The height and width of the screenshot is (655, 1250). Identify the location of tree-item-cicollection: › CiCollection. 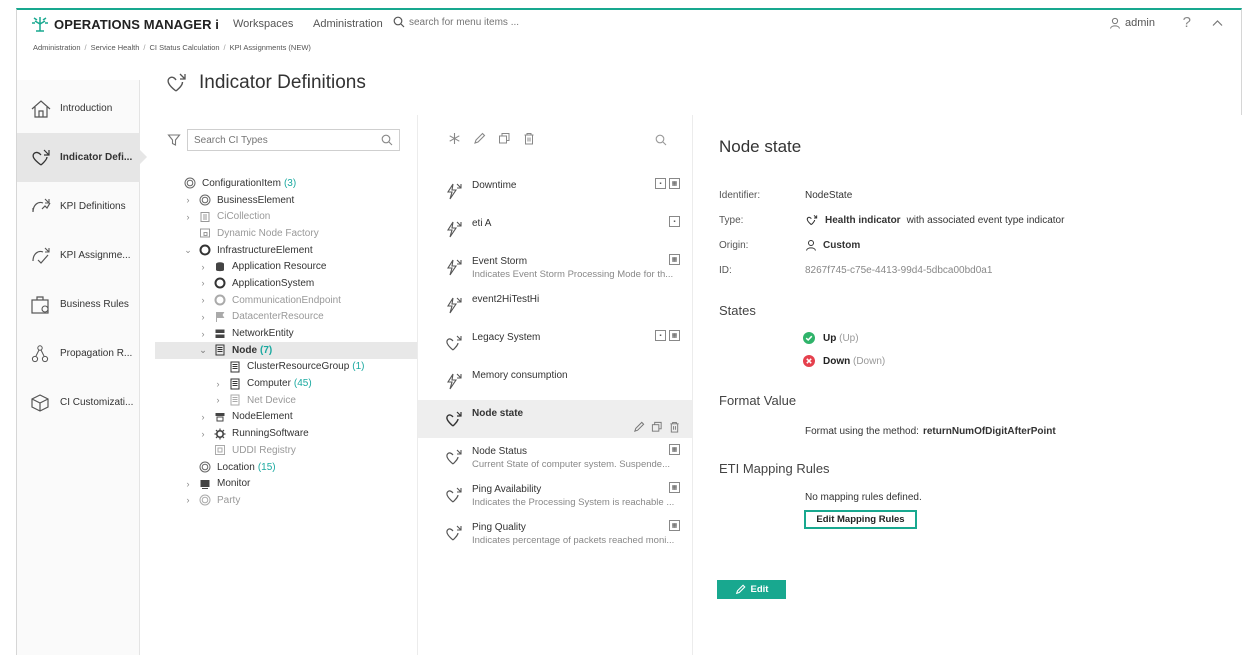
(286, 216).